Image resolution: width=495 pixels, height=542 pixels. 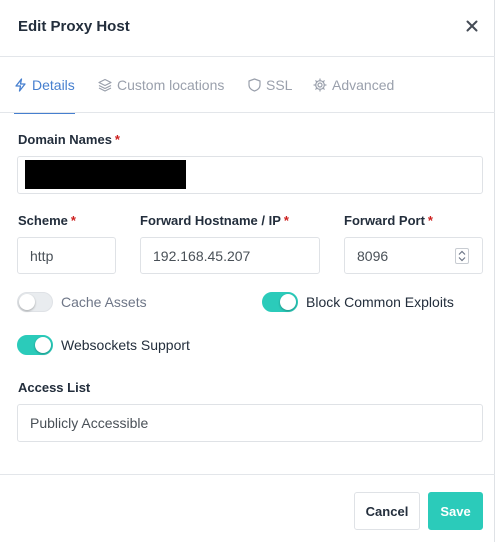 I want to click on forward-hostname-label-text: Forward Hostname / IP, so click(x=210, y=220).